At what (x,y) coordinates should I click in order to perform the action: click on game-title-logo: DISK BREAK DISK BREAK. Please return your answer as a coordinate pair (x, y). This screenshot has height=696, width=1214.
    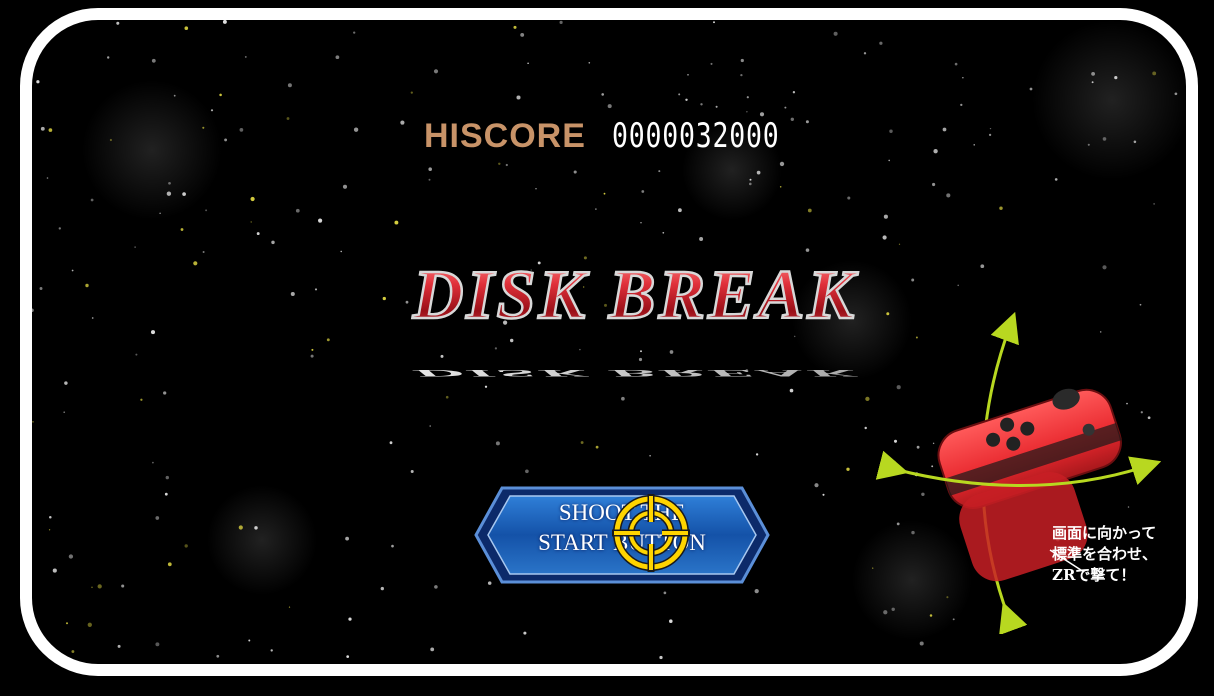
    Looking at the image, I should click on (635, 317).